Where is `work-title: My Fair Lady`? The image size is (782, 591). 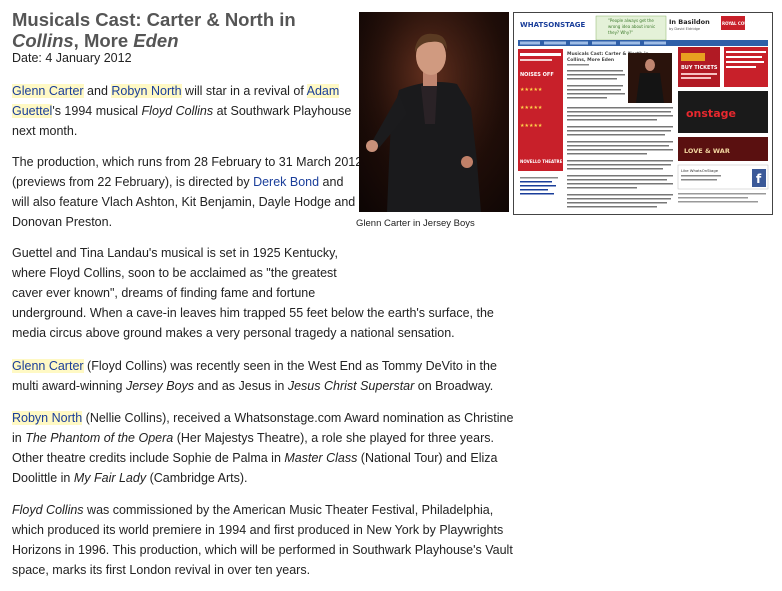 work-title: My Fair Lady is located at coordinates (110, 478).